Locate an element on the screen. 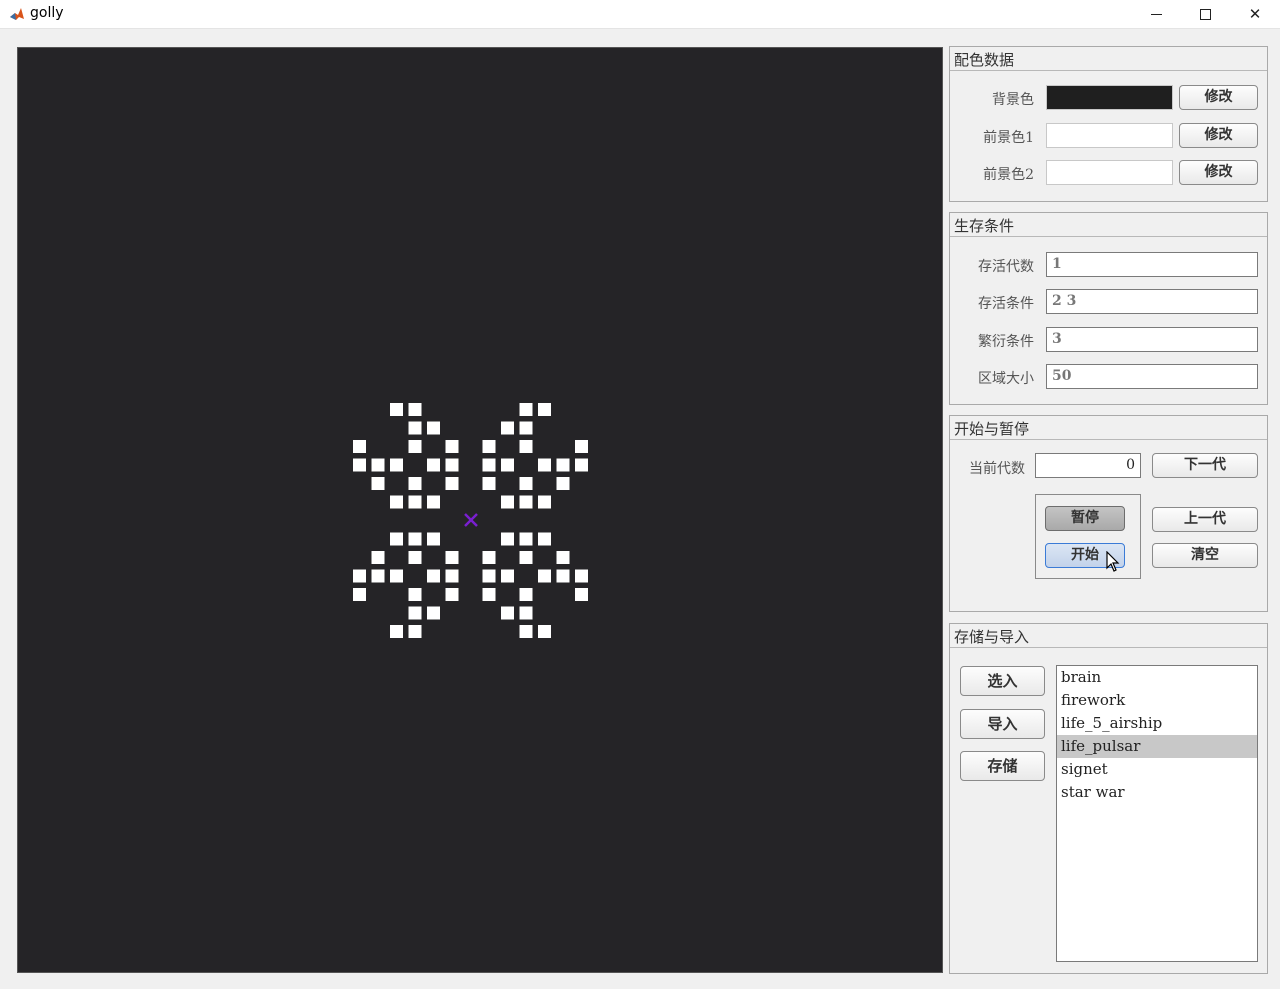 The height and width of the screenshot is (989, 1280). background-color-swatch is located at coordinates (1109, 97).